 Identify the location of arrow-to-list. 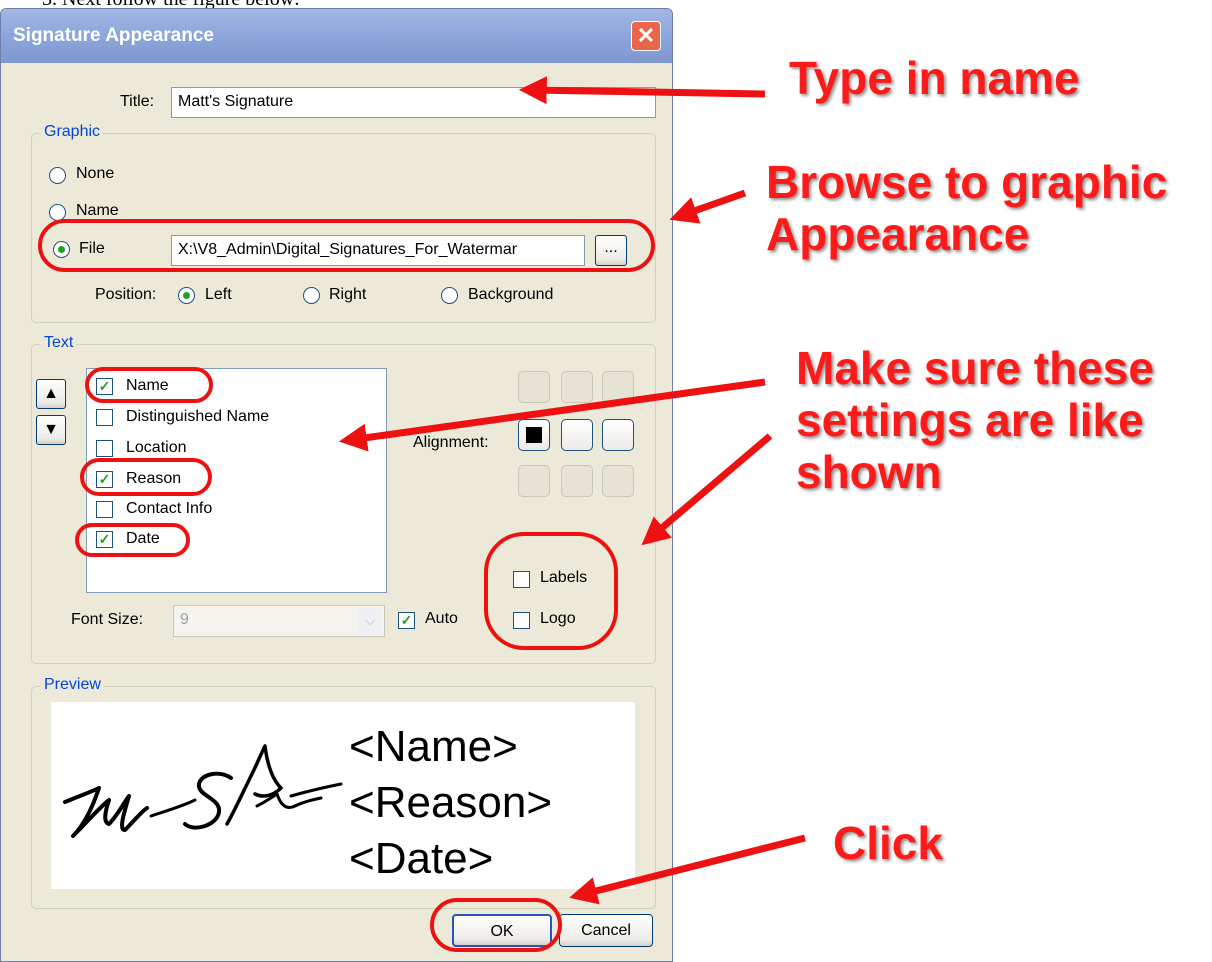
(552, 415).